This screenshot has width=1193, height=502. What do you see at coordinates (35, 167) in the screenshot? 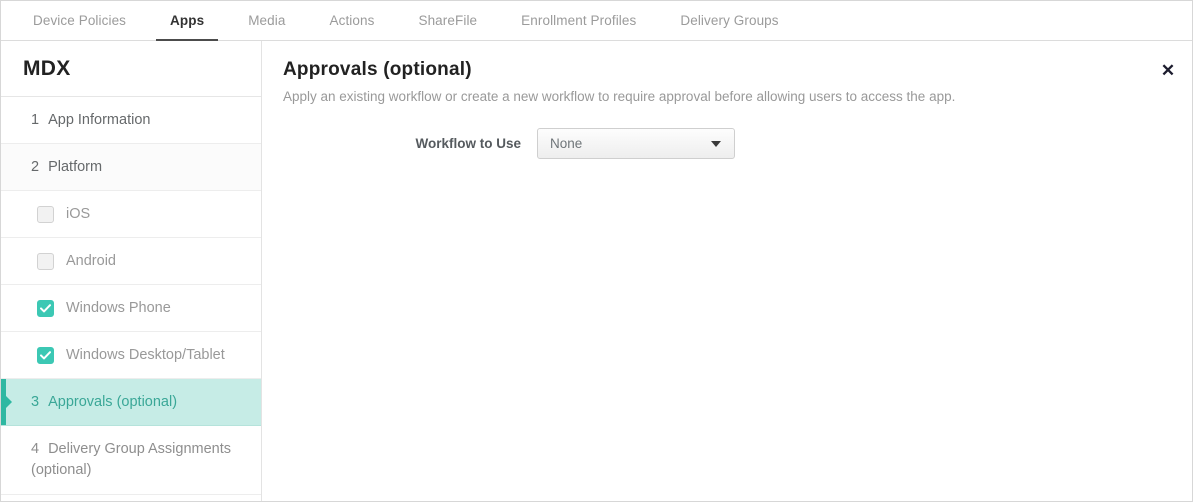
I see `step-number: 2` at bounding box center [35, 167].